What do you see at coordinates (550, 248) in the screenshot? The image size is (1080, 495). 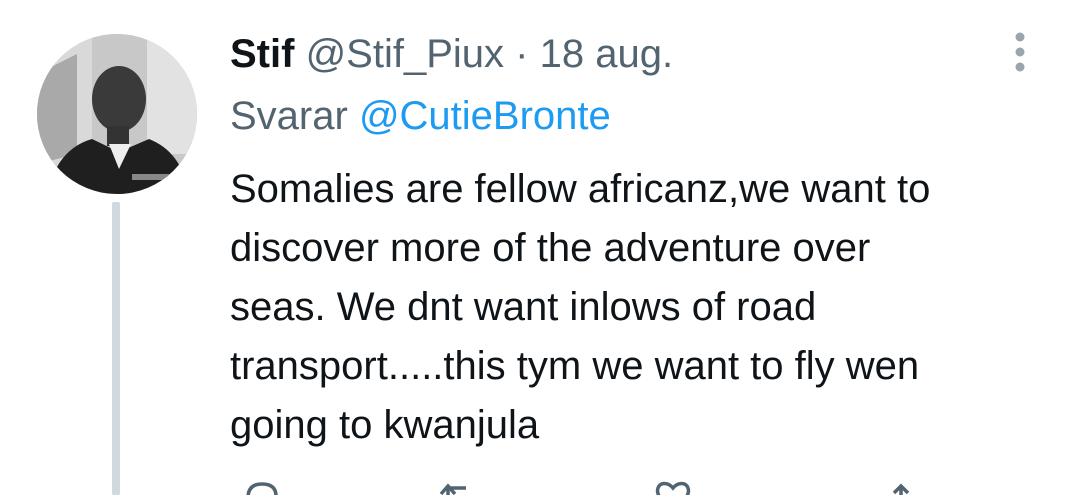 I see `tweet-text-line: discover more of the adventure over` at bounding box center [550, 248].